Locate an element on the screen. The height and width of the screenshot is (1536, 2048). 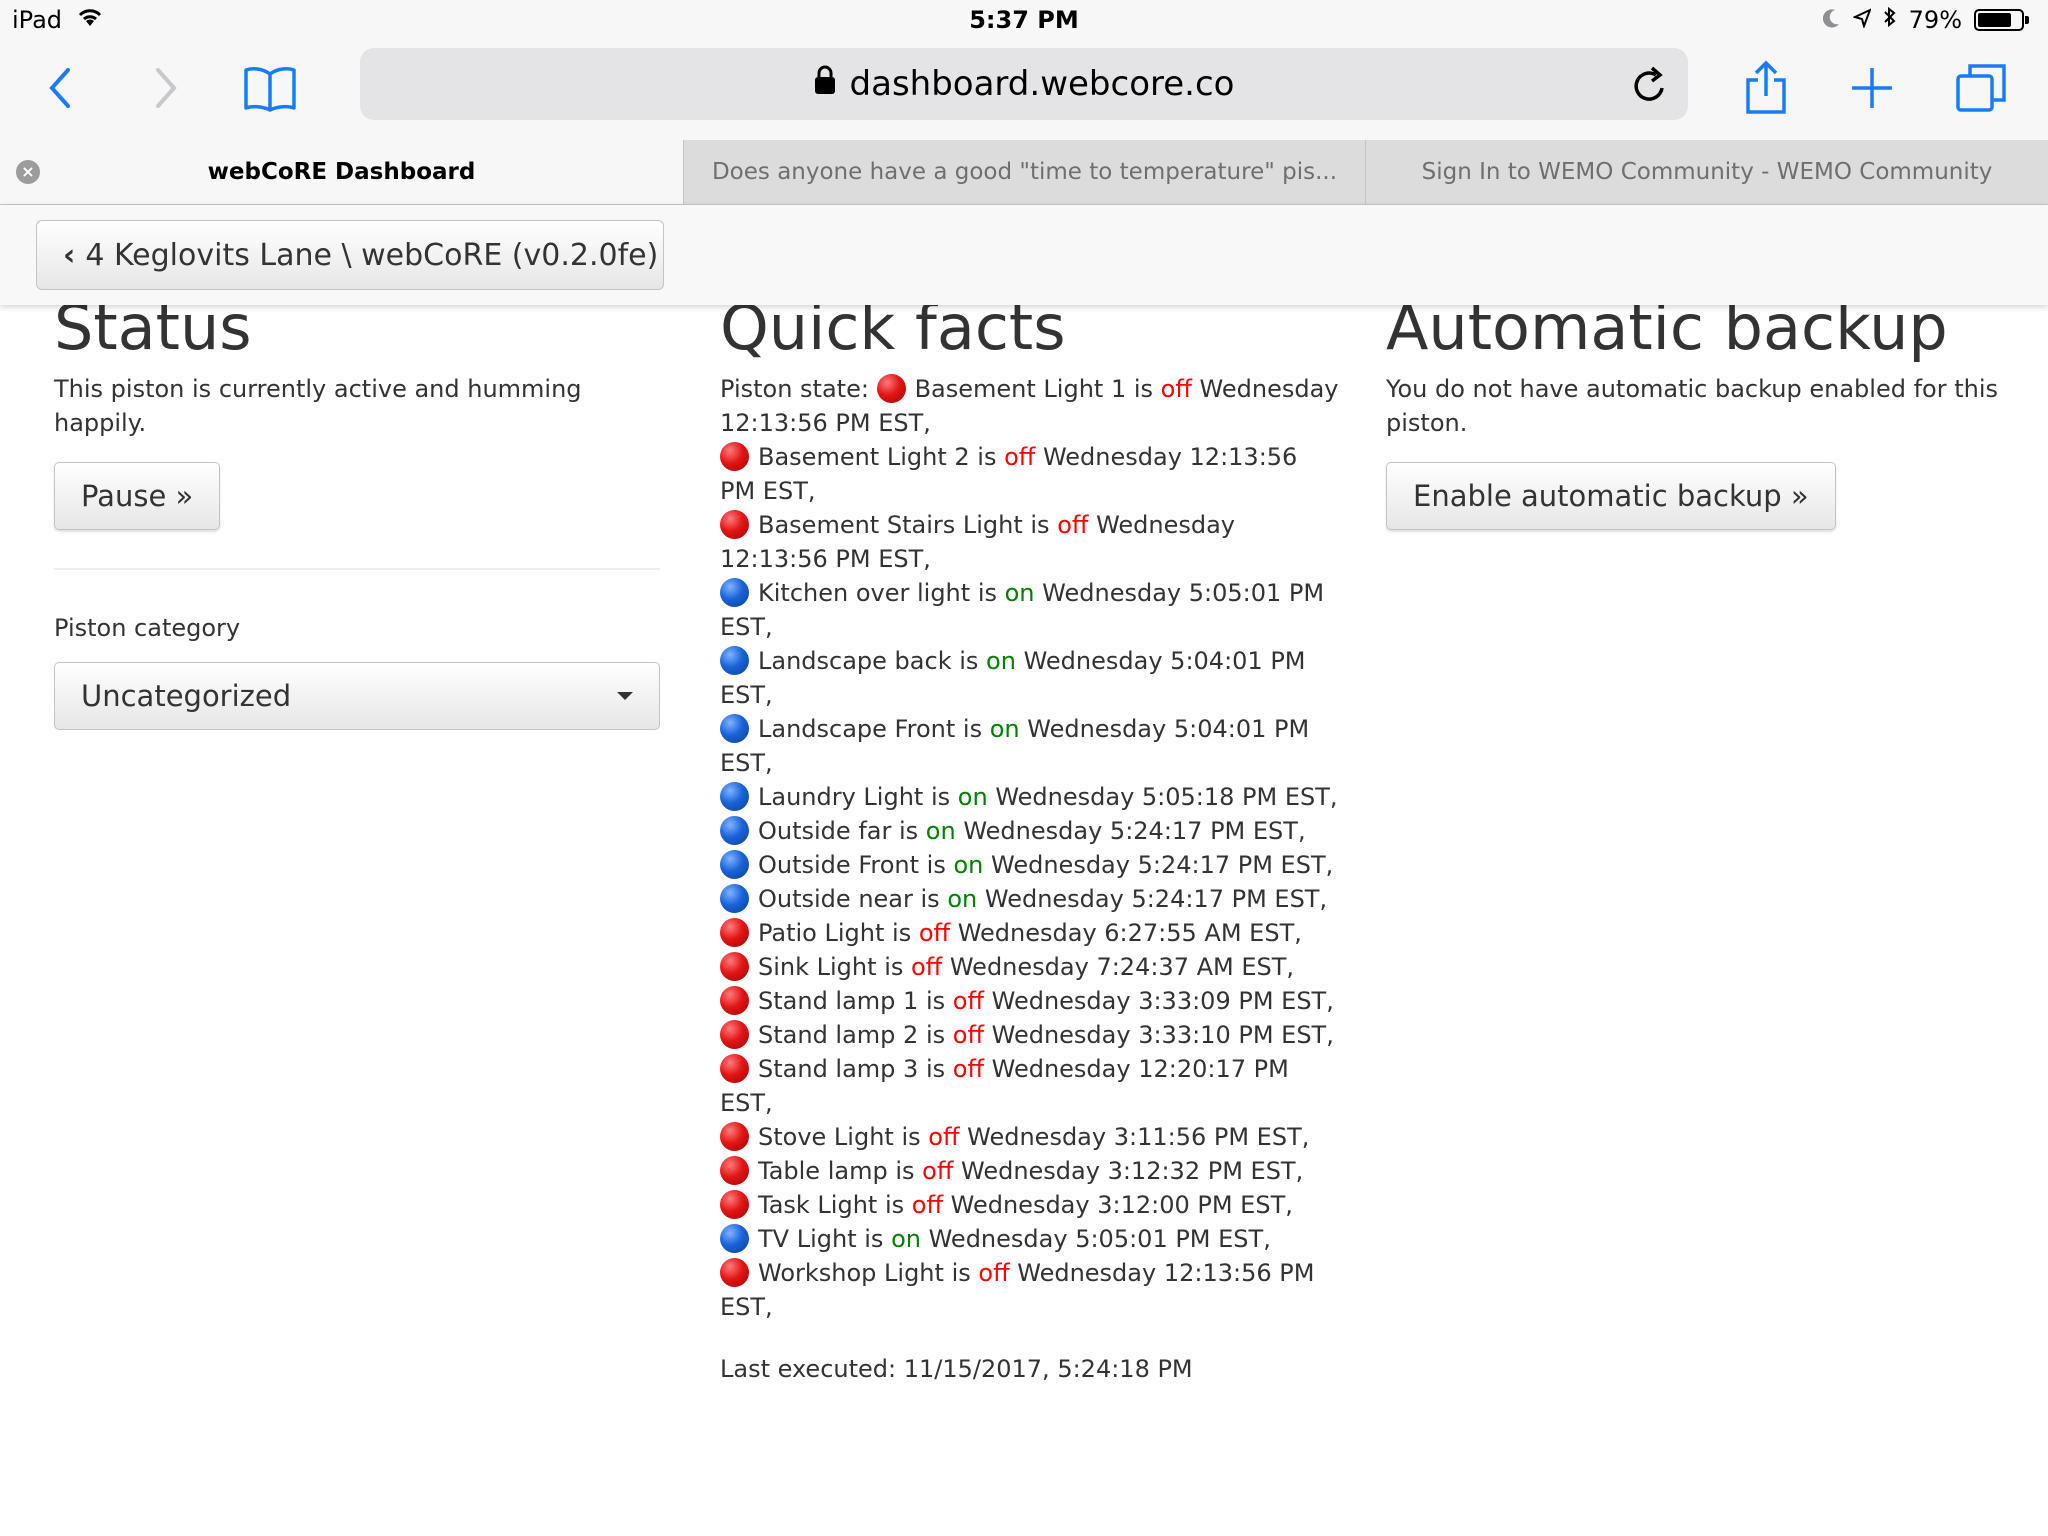
pause-button: Pause » is located at coordinates (137, 496).